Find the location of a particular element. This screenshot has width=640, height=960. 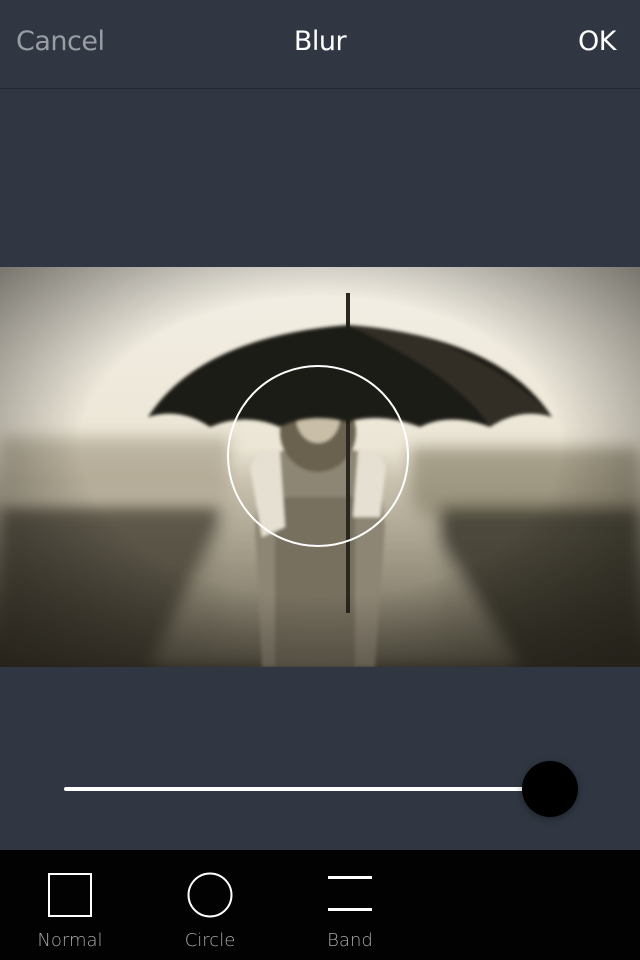

mode-normal-button: Normal is located at coordinates (70, 905).